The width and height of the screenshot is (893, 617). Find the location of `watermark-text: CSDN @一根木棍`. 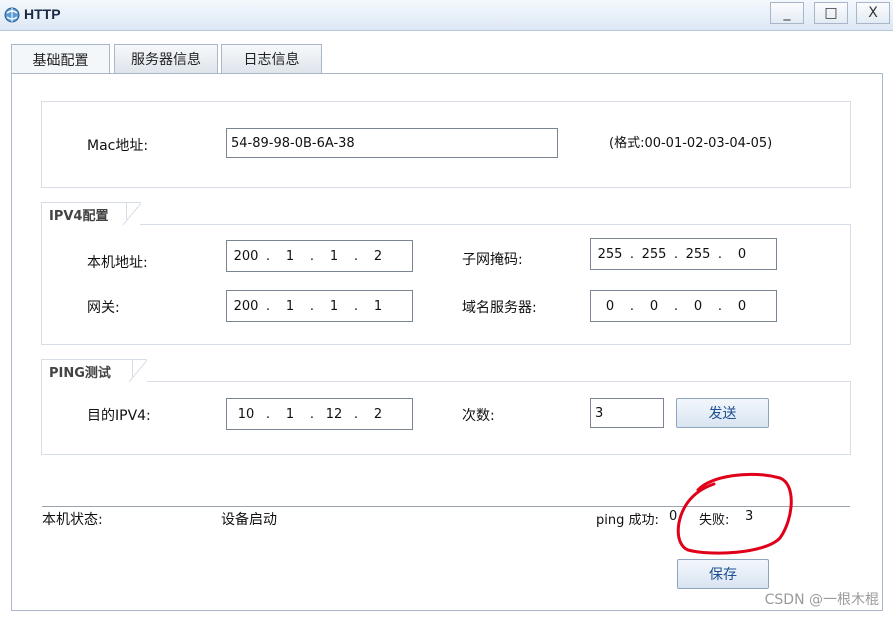

watermark-text: CSDN @一根木棍 is located at coordinates (821, 600).